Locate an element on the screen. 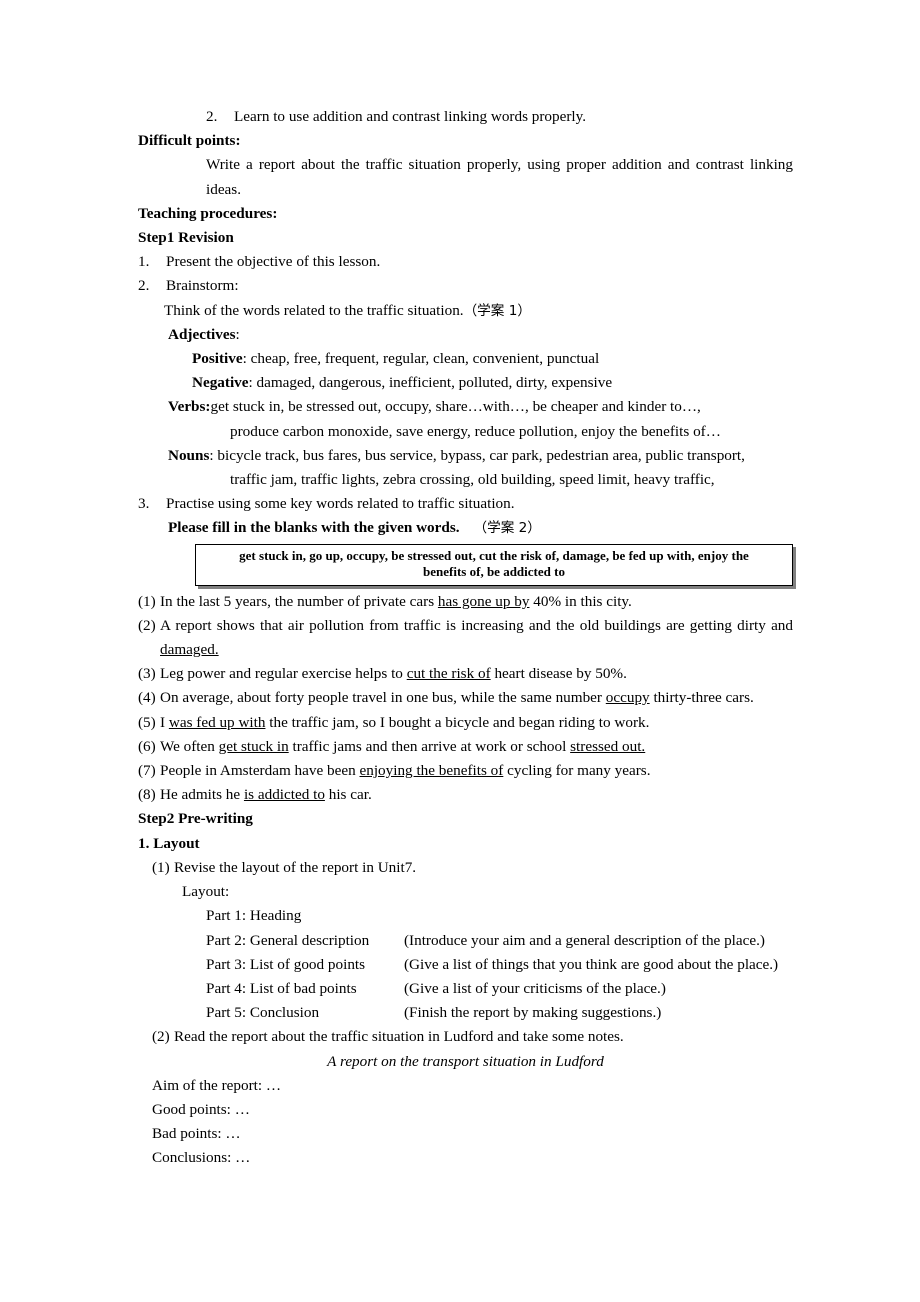 This screenshot has width=920, height=1302. exercise-text-pre: He admits he is located at coordinates (202, 795).